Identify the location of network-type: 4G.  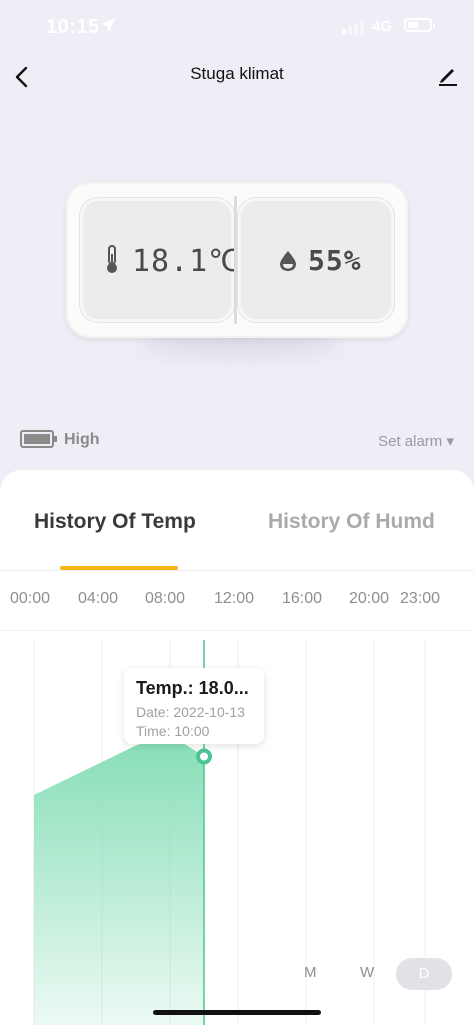
(382, 26).